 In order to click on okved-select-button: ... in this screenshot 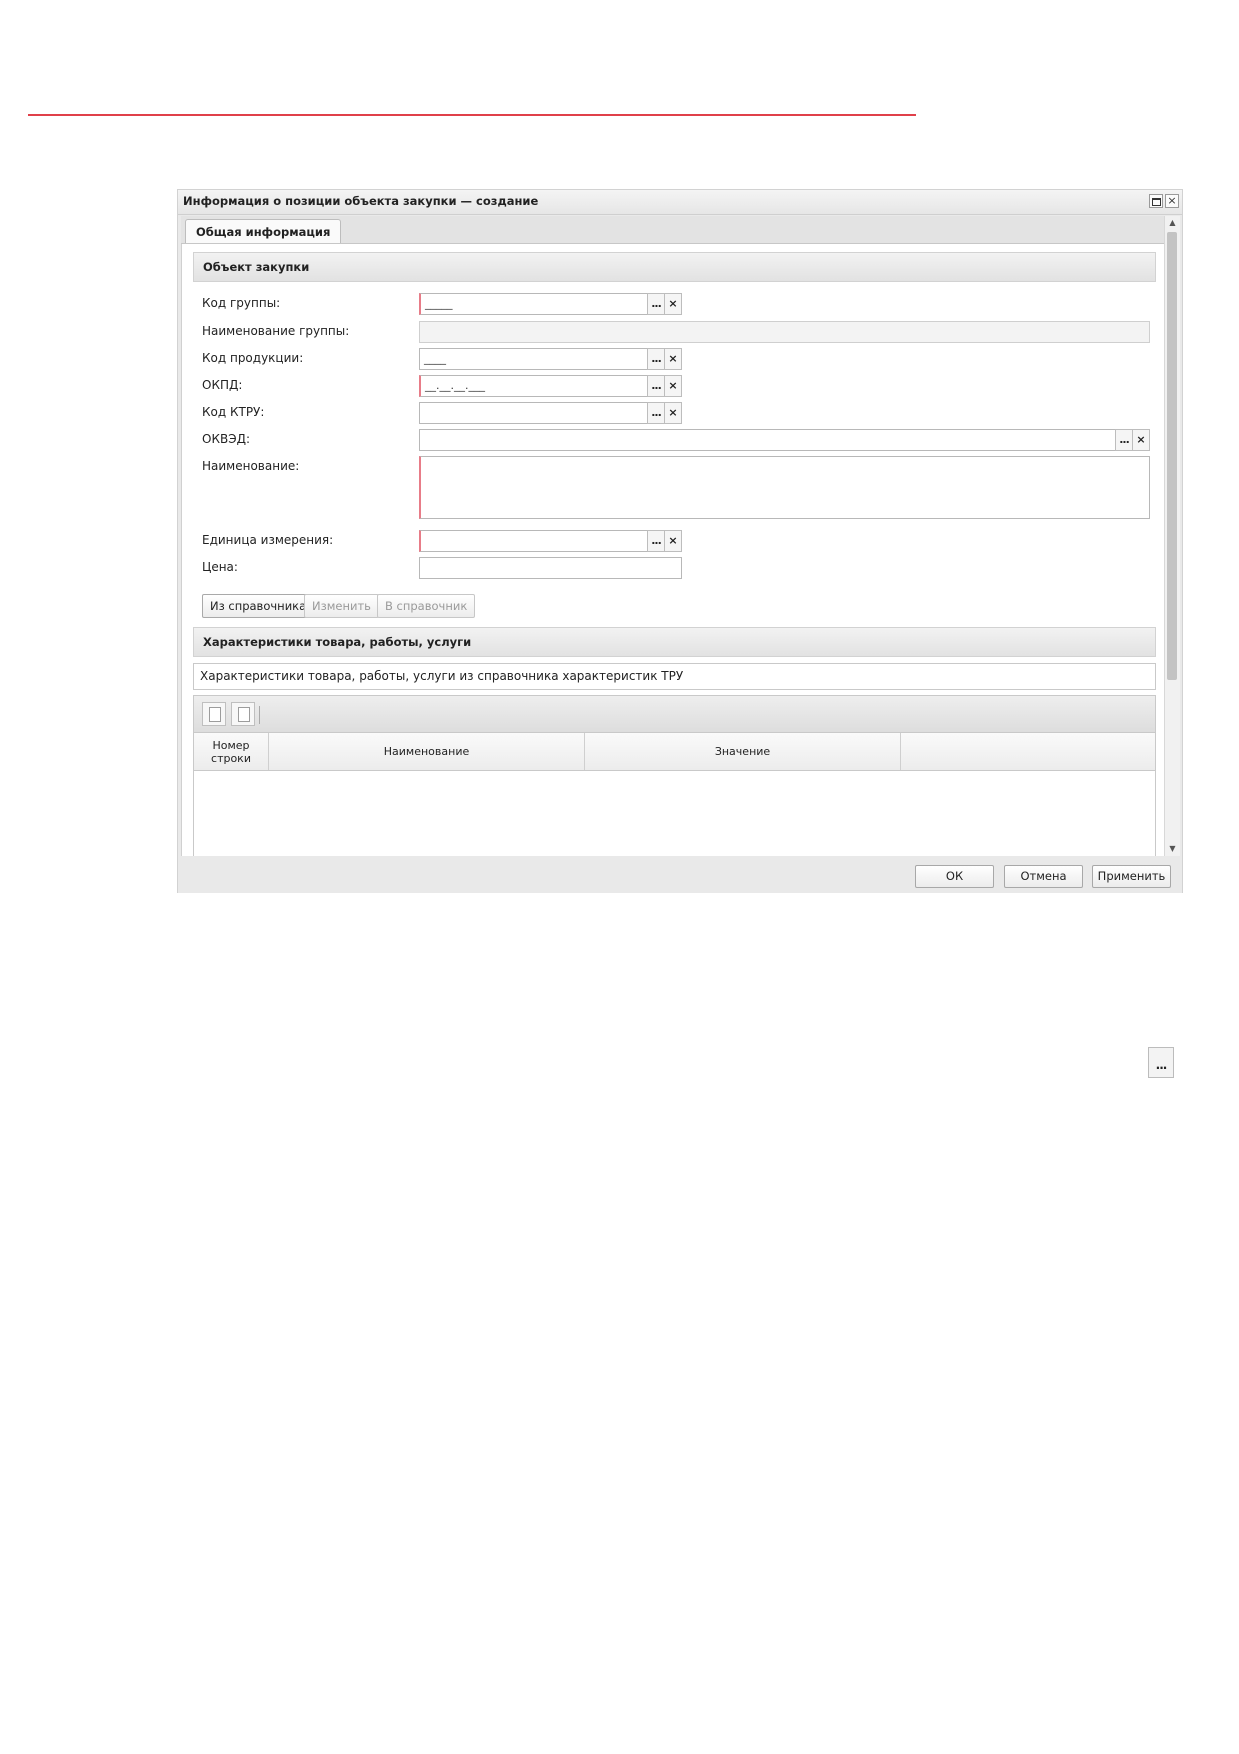, I will do `click(1124, 440)`.